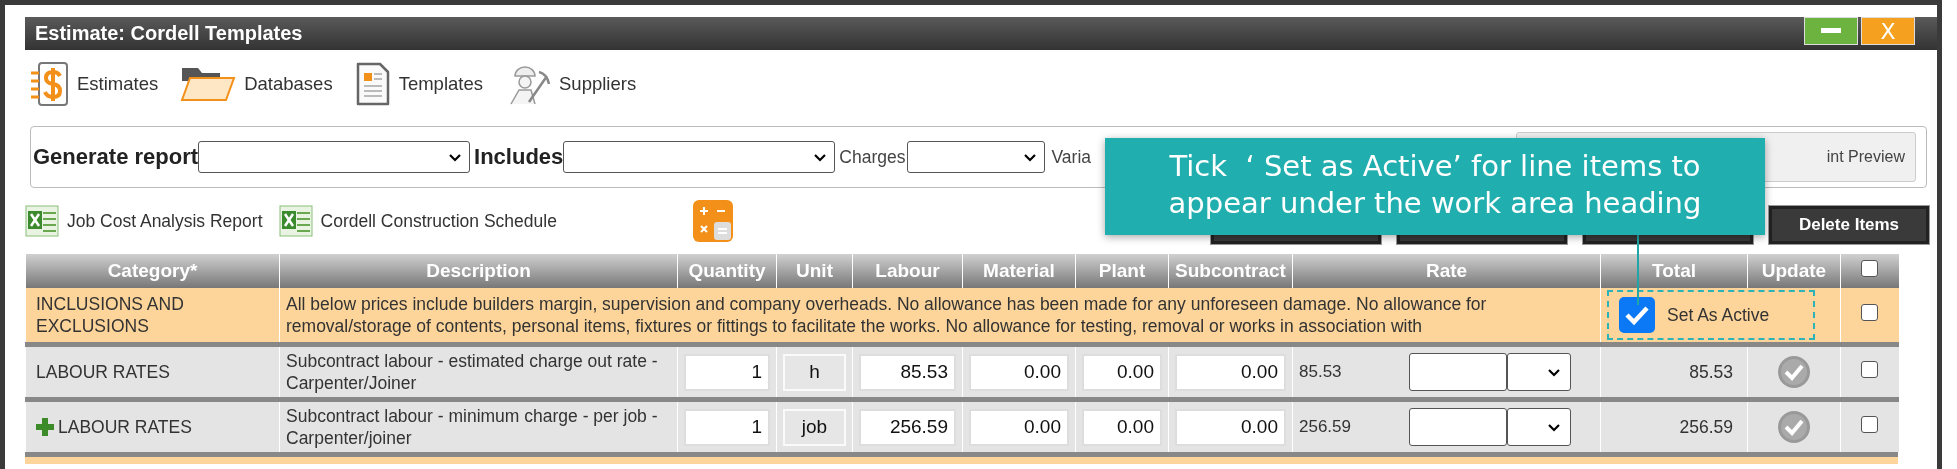  I want to click on description-text: Subcontract labour - estimated charge out rate - Carpenter/Joiner, so click(472, 372).